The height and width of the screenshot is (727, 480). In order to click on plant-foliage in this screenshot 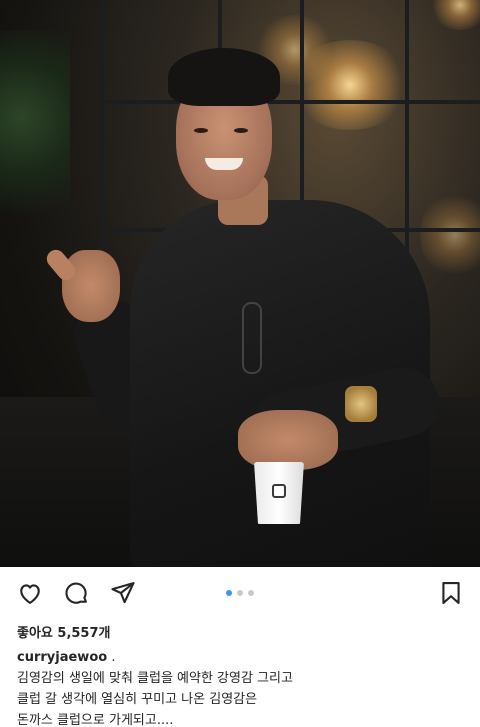, I will do `click(35, 140)`.